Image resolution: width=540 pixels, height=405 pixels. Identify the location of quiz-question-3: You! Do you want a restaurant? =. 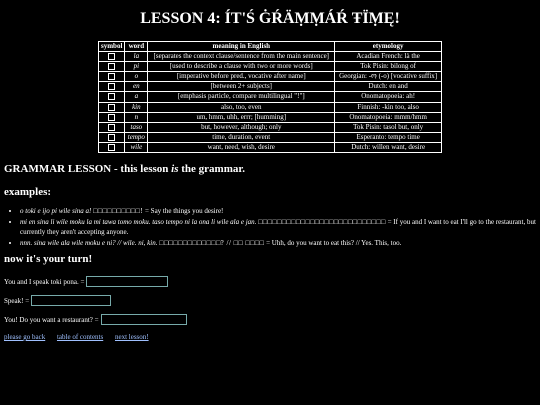
(95, 319).